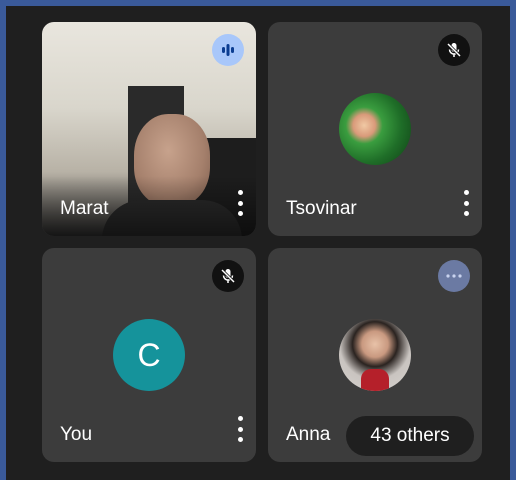 This screenshot has height=480, width=516. I want to click on audio-bars-icon, so click(228, 50).